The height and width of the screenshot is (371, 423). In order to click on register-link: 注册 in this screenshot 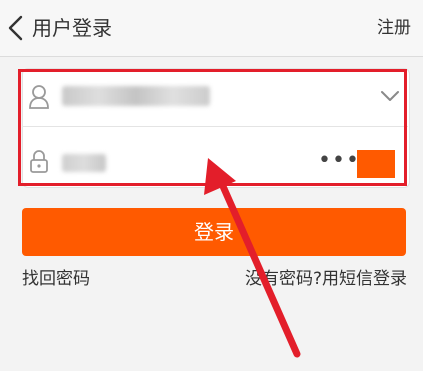, I will do `click(394, 28)`.